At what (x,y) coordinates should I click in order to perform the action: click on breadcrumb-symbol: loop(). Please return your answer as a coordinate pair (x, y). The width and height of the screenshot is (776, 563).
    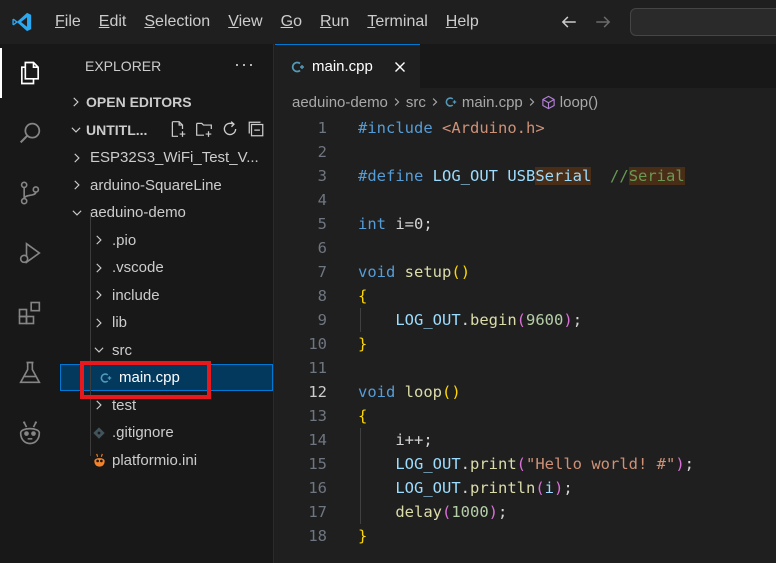
    Looking at the image, I should click on (579, 102).